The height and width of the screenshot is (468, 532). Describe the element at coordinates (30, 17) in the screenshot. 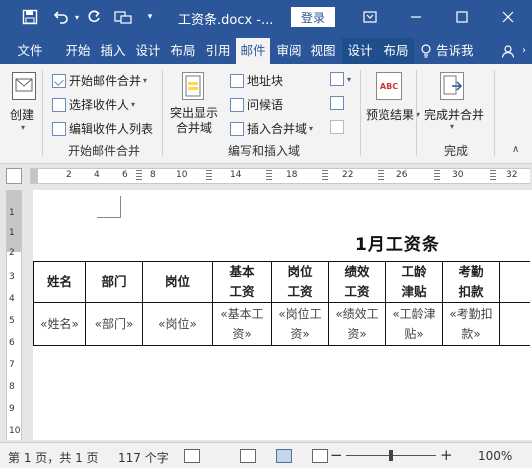

I see `save-icon` at that location.